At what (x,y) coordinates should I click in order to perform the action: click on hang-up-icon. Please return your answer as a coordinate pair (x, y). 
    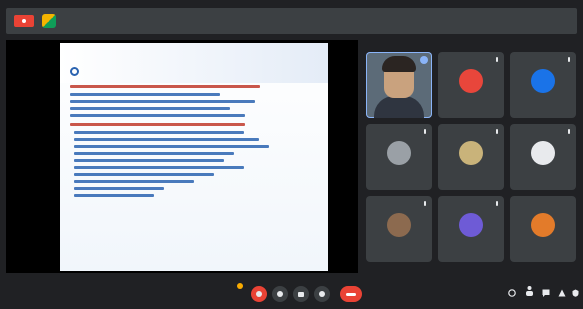
    Looking at the image, I should click on (351, 294).